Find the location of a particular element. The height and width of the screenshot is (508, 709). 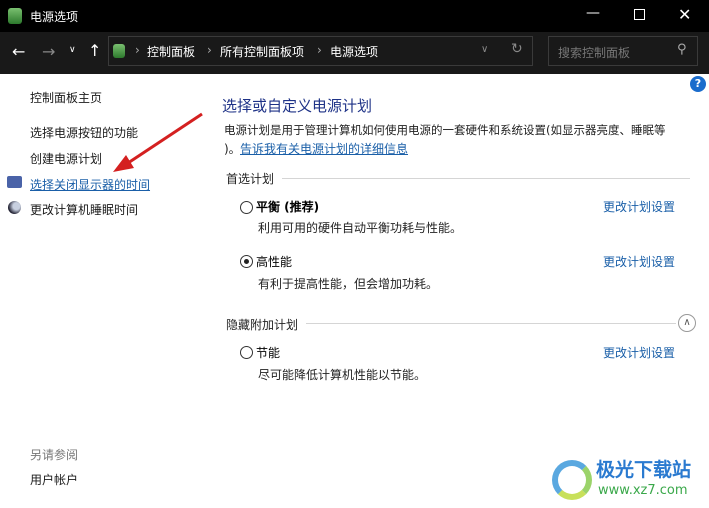

help-icon: ? is located at coordinates (698, 84).